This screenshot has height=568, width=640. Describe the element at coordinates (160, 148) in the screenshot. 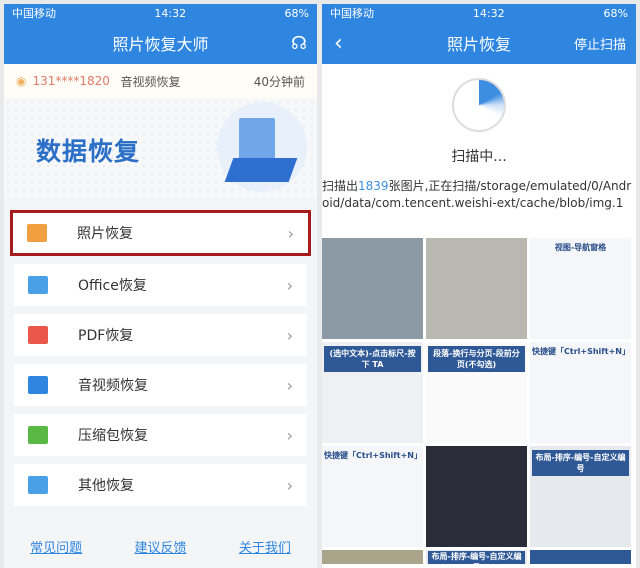

I see `banner: 数据恢复` at that location.